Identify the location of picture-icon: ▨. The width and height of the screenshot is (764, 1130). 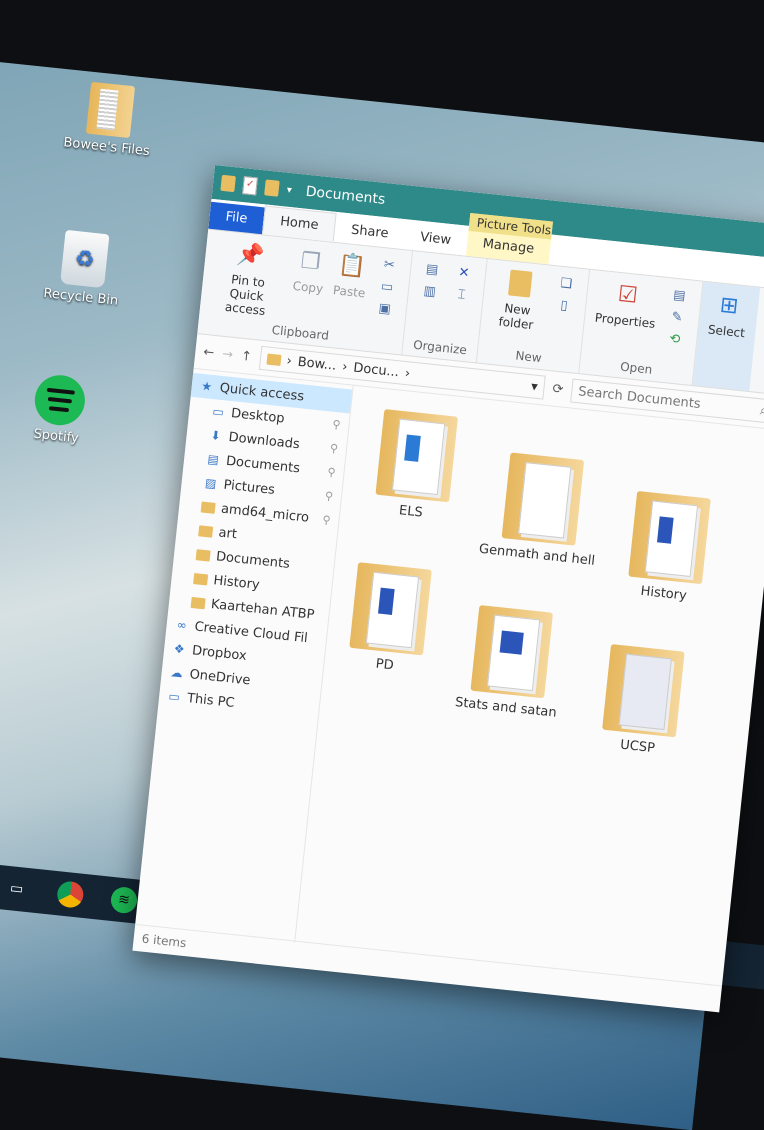
(211, 483).